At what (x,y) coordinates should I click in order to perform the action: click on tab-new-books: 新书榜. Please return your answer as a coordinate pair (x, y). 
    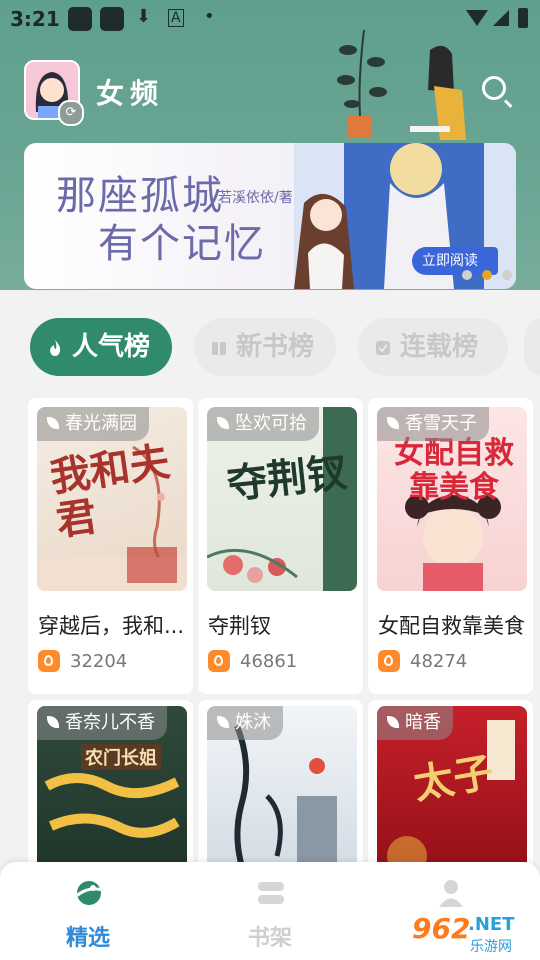
    Looking at the image, I should click on (265, 347).